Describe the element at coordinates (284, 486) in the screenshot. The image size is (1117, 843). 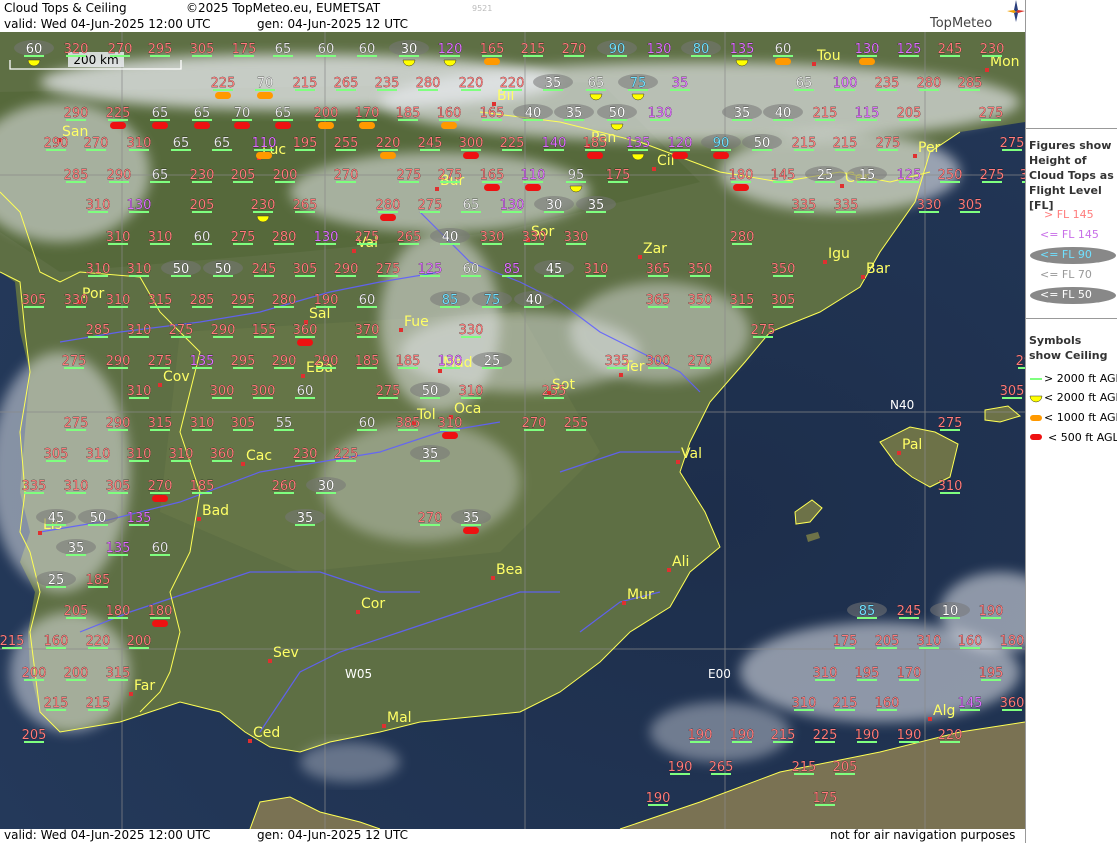
I see `cloud-top-value: 260` at that location.